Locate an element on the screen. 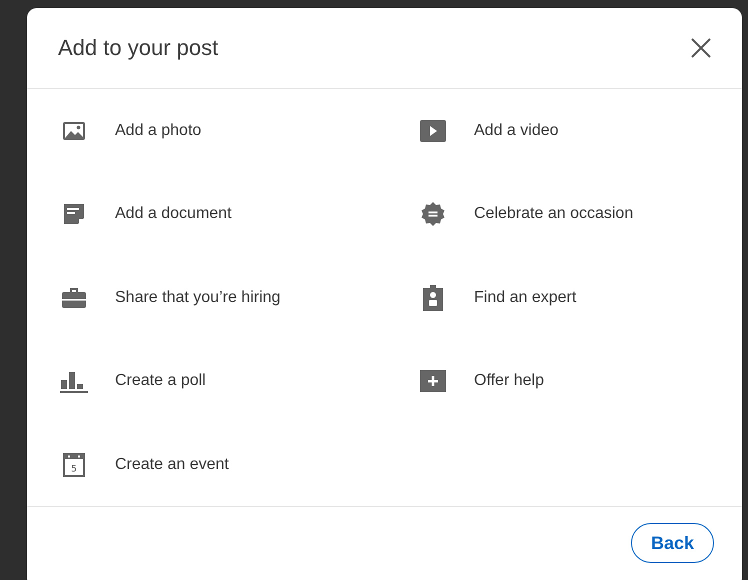  bar-chart-icon is located at coordinates (74, 381).